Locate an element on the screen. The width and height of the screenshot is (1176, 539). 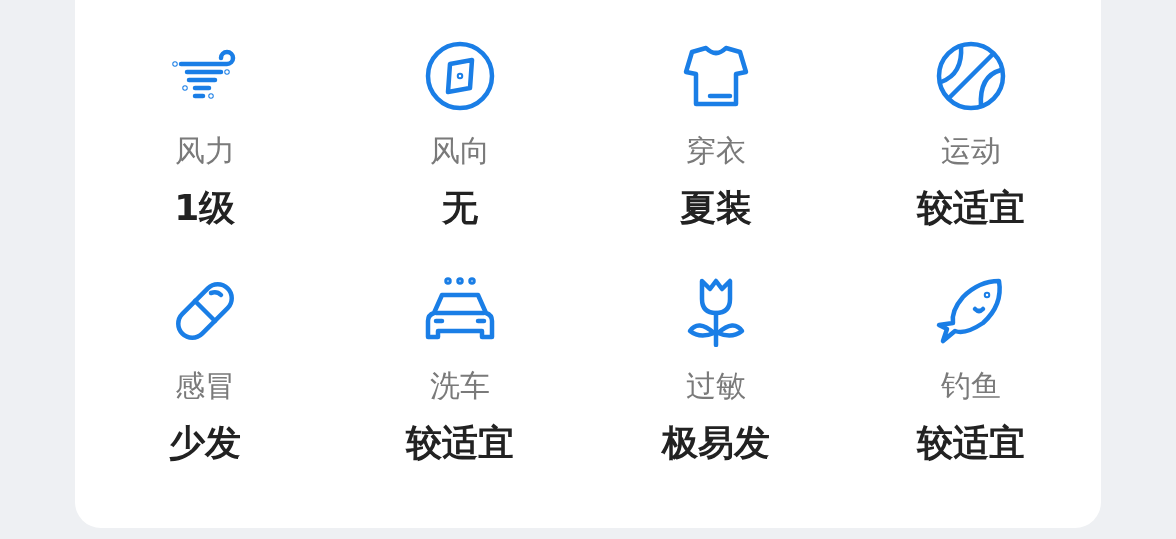
index-label: 运动 is located at coordinates (971, 151).